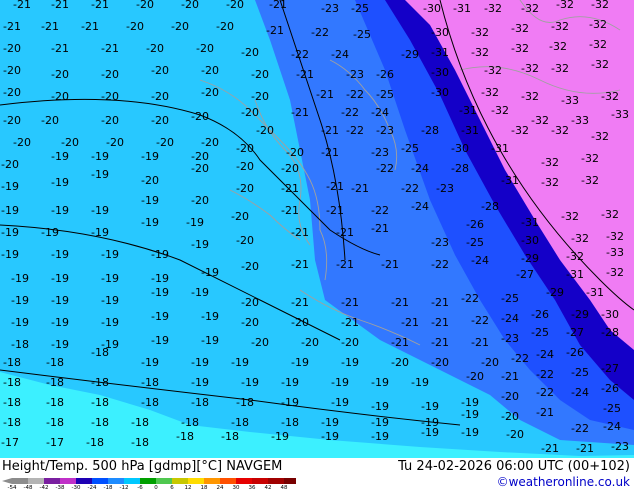  Describe the element at coordinates (563, 482) in the screenshot. I see `credit-link: ©weatheronline.co.uk` at that location.